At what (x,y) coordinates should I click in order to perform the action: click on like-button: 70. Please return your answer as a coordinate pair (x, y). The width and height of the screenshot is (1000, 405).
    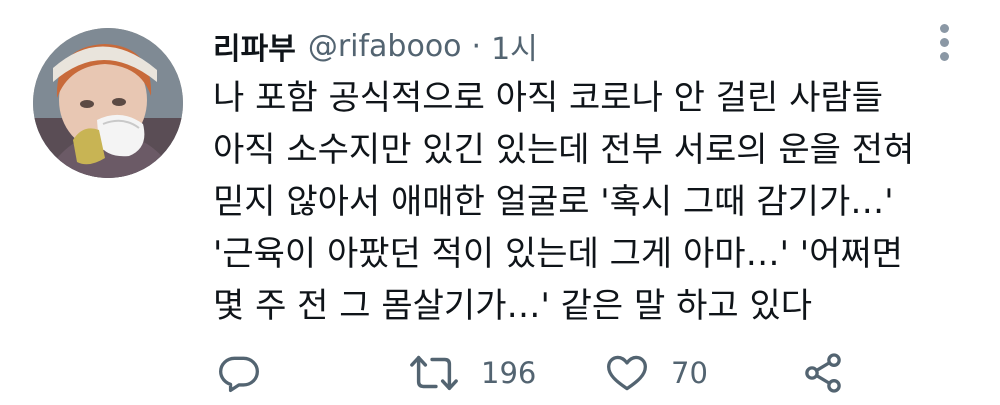
    Looking at the image, I should click on (656, 373).